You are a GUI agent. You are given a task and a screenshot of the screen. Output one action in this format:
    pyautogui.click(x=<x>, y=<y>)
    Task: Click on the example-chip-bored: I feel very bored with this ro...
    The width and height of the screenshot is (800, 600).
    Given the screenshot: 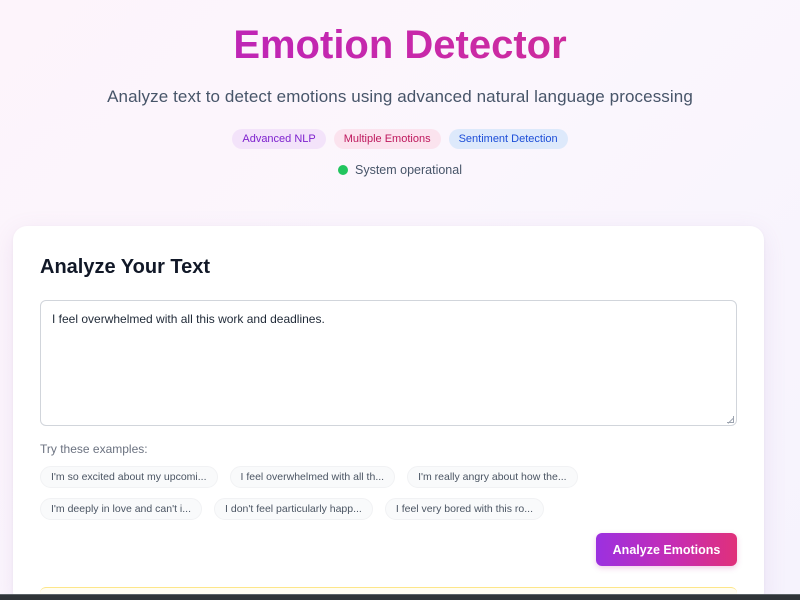 What is the action you would take?
    pyautogui.click(x=464, y=509)
    